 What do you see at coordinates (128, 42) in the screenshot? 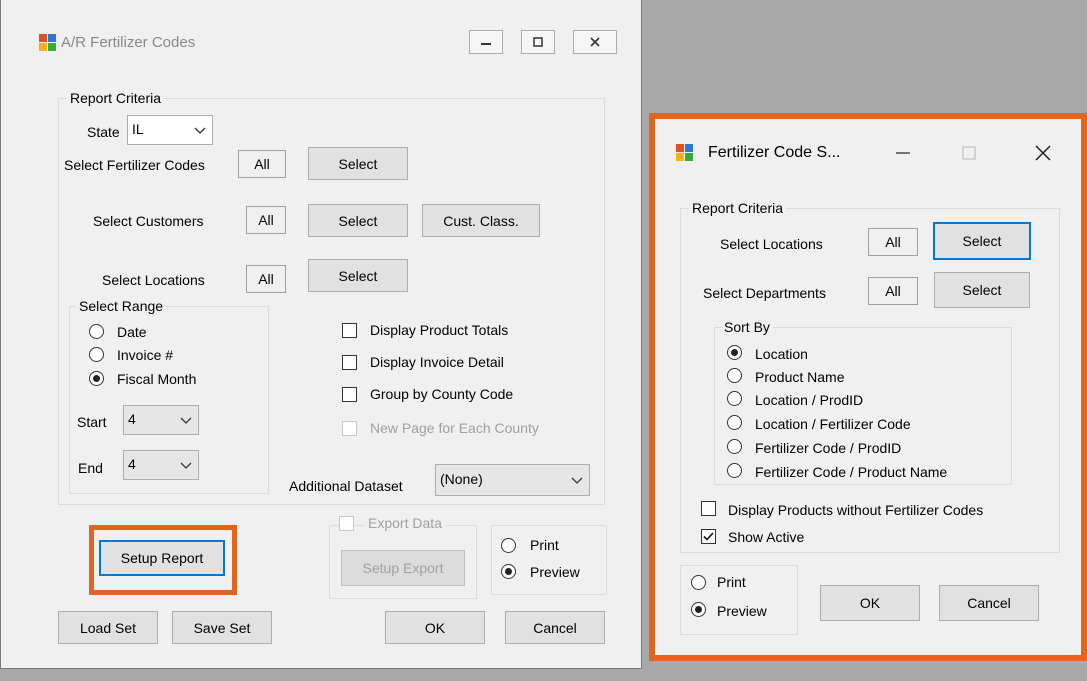
I see `main-title: A/R Fertilizer Codes` at bounding box center [128, 42].